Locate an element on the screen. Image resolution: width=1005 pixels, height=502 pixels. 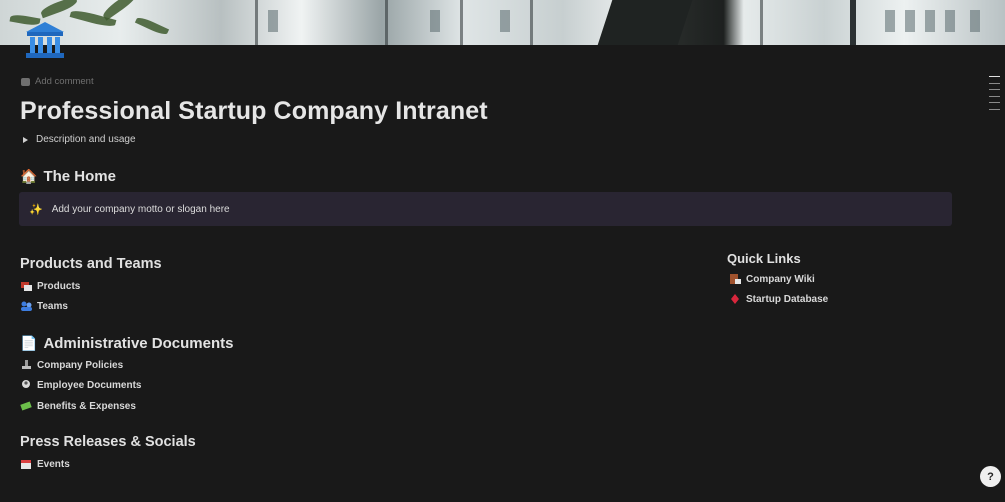
home-heading: 🏠 The Home is located at coordinates (68, 176).